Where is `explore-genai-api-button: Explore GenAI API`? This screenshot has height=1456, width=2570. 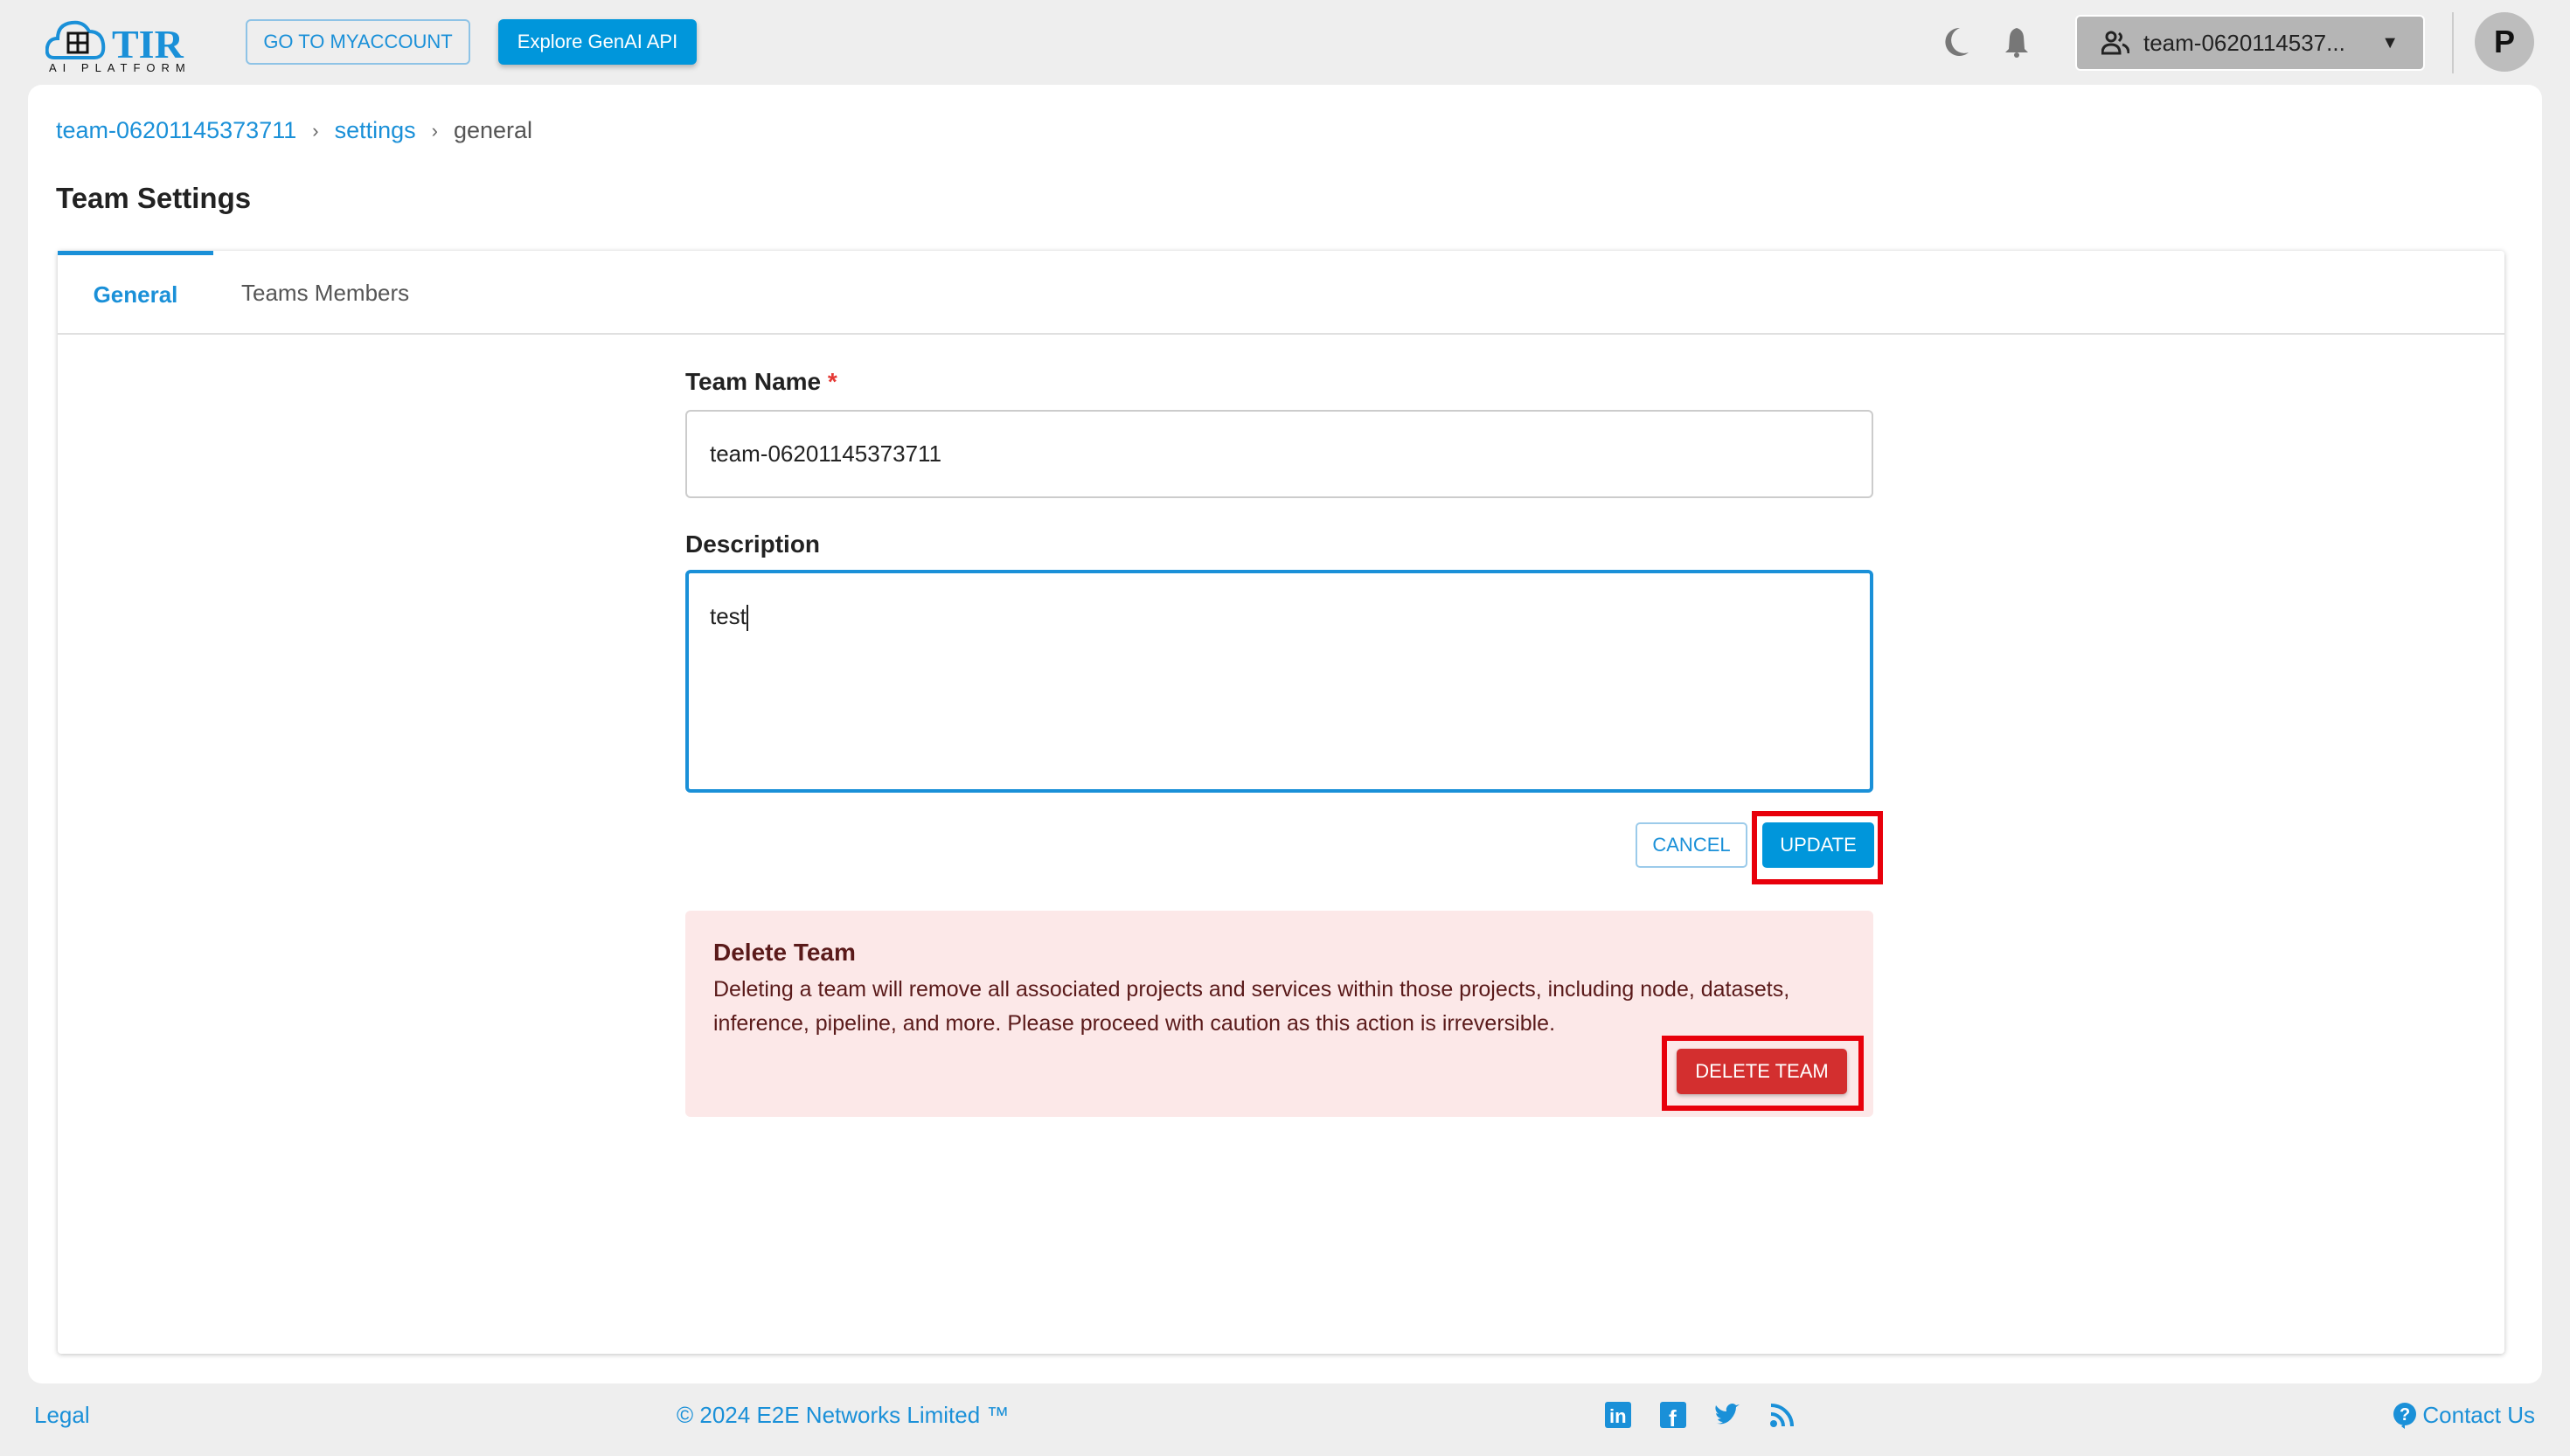 explore-genai-api-button: Explore GenAI API is located at coordinates (597, 42).